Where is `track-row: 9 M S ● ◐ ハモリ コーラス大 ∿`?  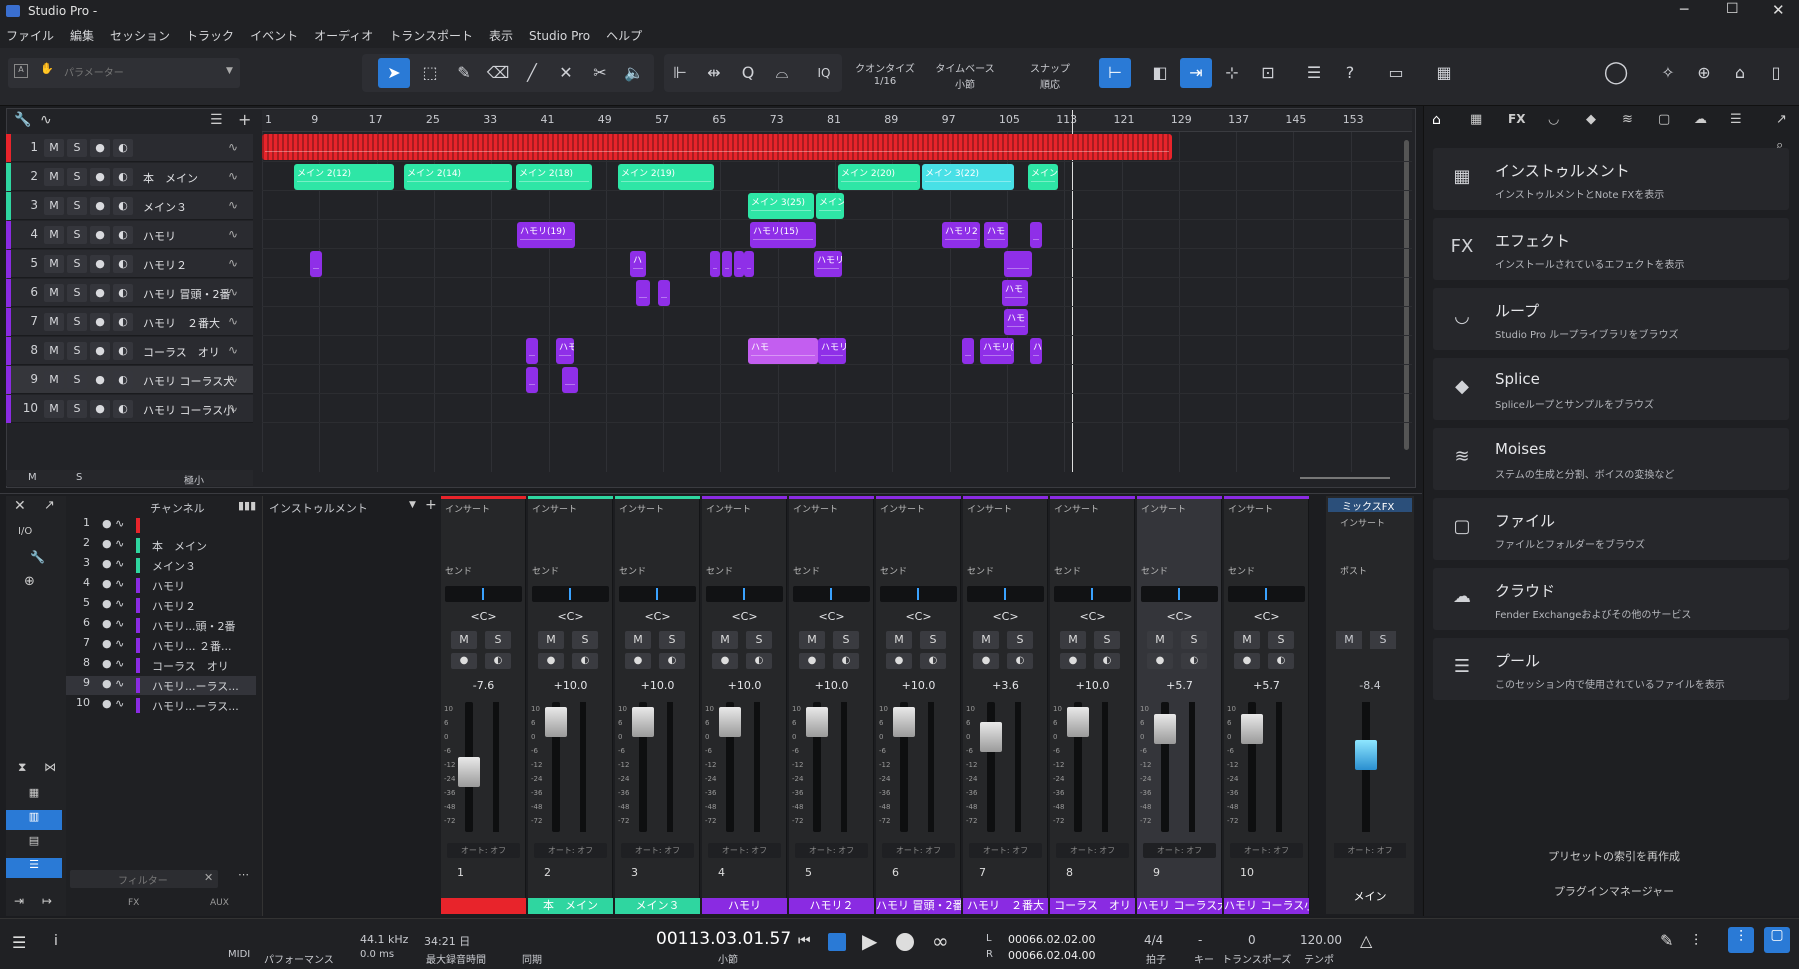 track-row: 9 M S ● ◐ ハモリ コーラス大 ∿ is located at coordinates (129, 380).